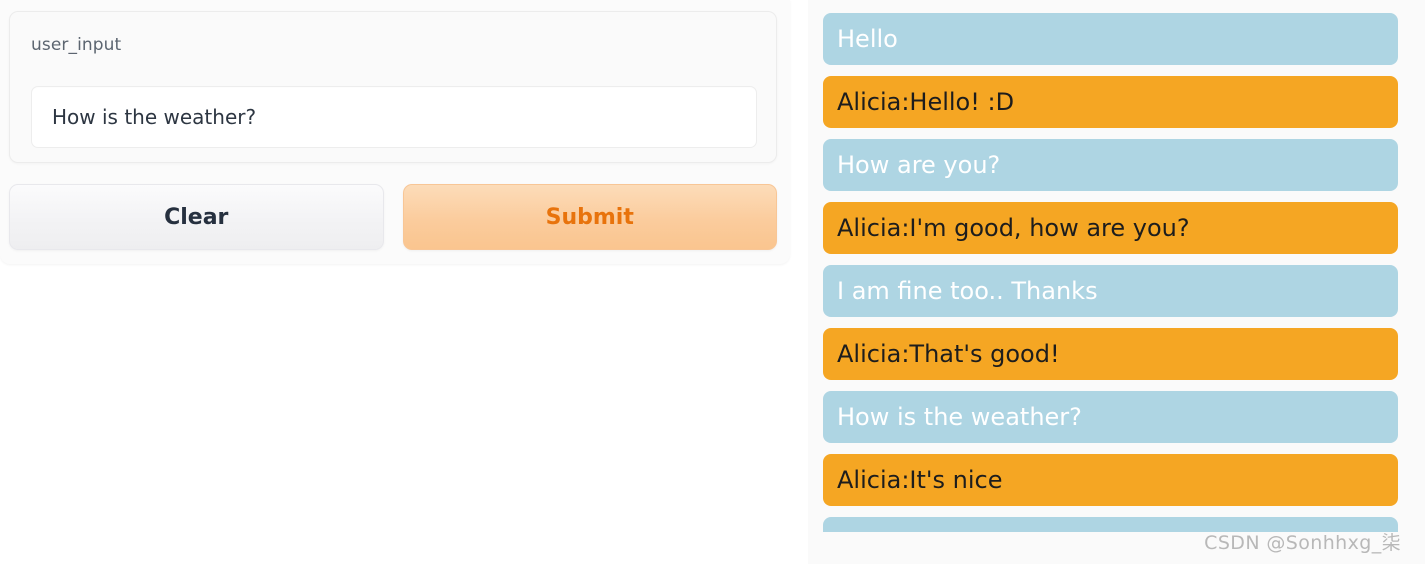  Describe the element at coordinates (1302, 543) in the screenshot. I see `watermark-label: CSDN @Sonhhxg_柒` at that location.